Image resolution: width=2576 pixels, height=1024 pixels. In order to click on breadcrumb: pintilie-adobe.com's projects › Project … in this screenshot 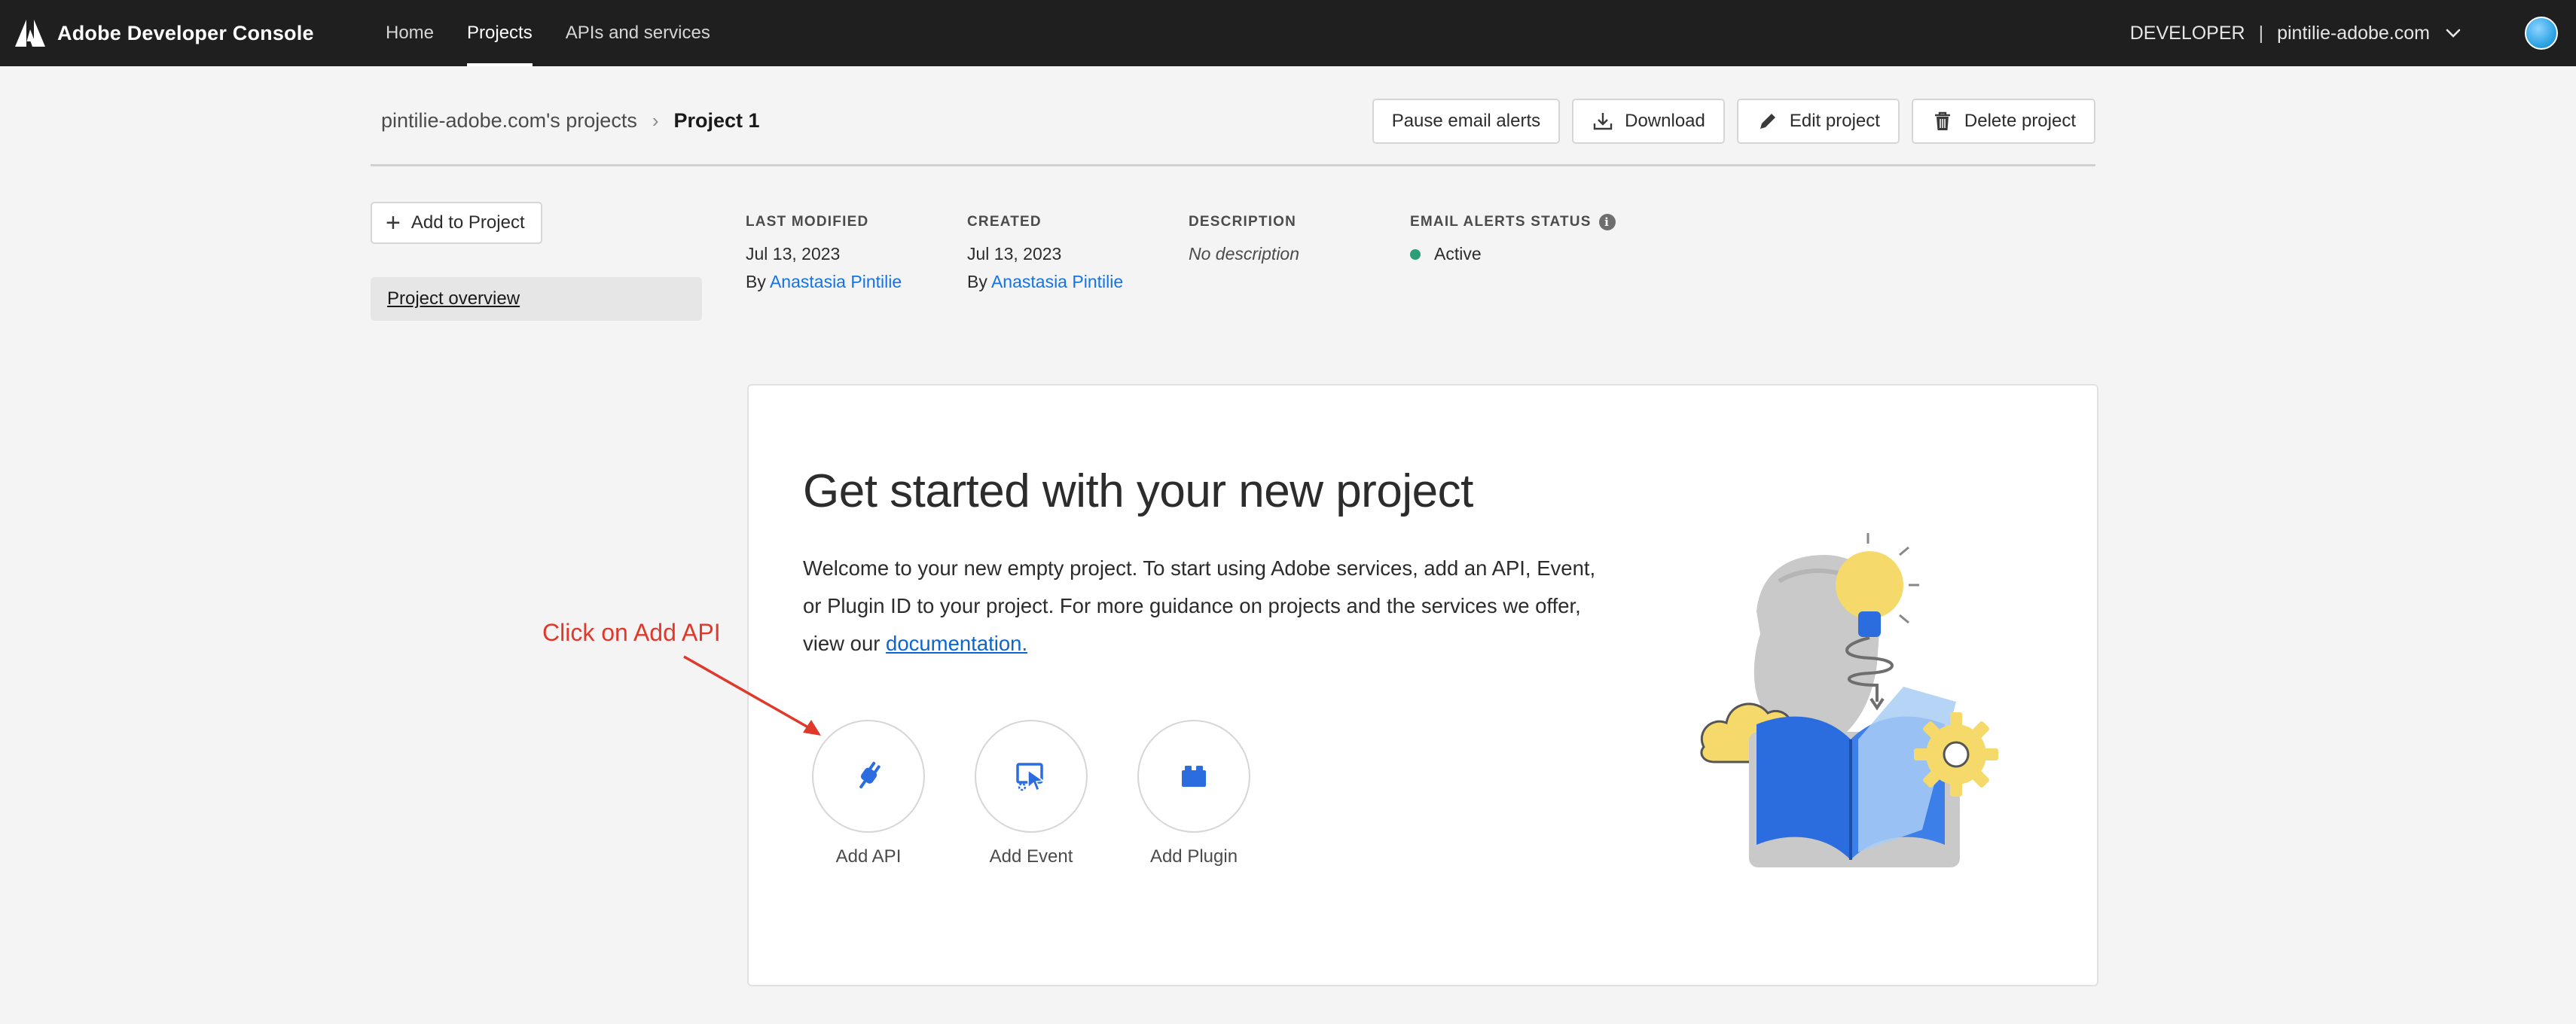, I will do `click(571, 121)`.